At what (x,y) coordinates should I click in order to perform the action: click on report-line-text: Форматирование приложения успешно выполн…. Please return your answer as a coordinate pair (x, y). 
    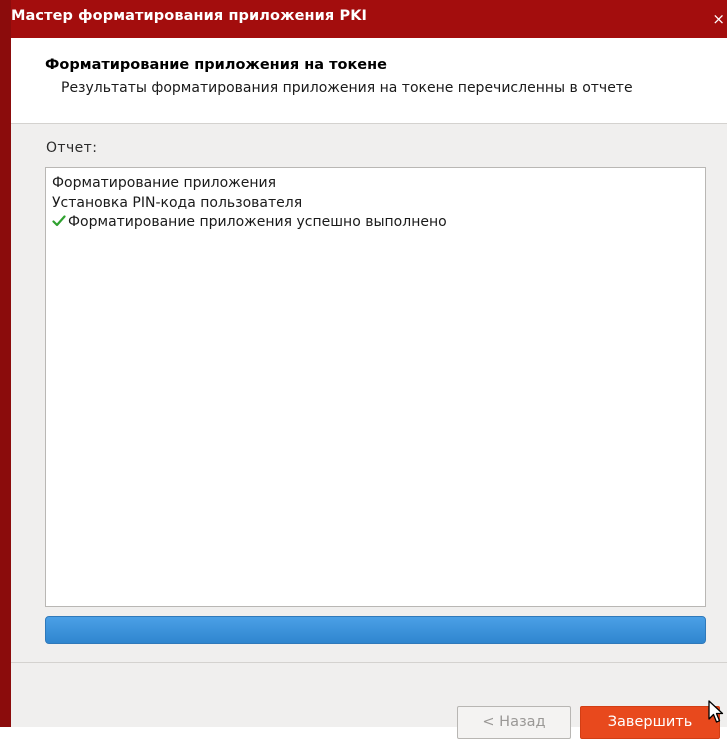
    Looking at the image, I should click on (257, 222).